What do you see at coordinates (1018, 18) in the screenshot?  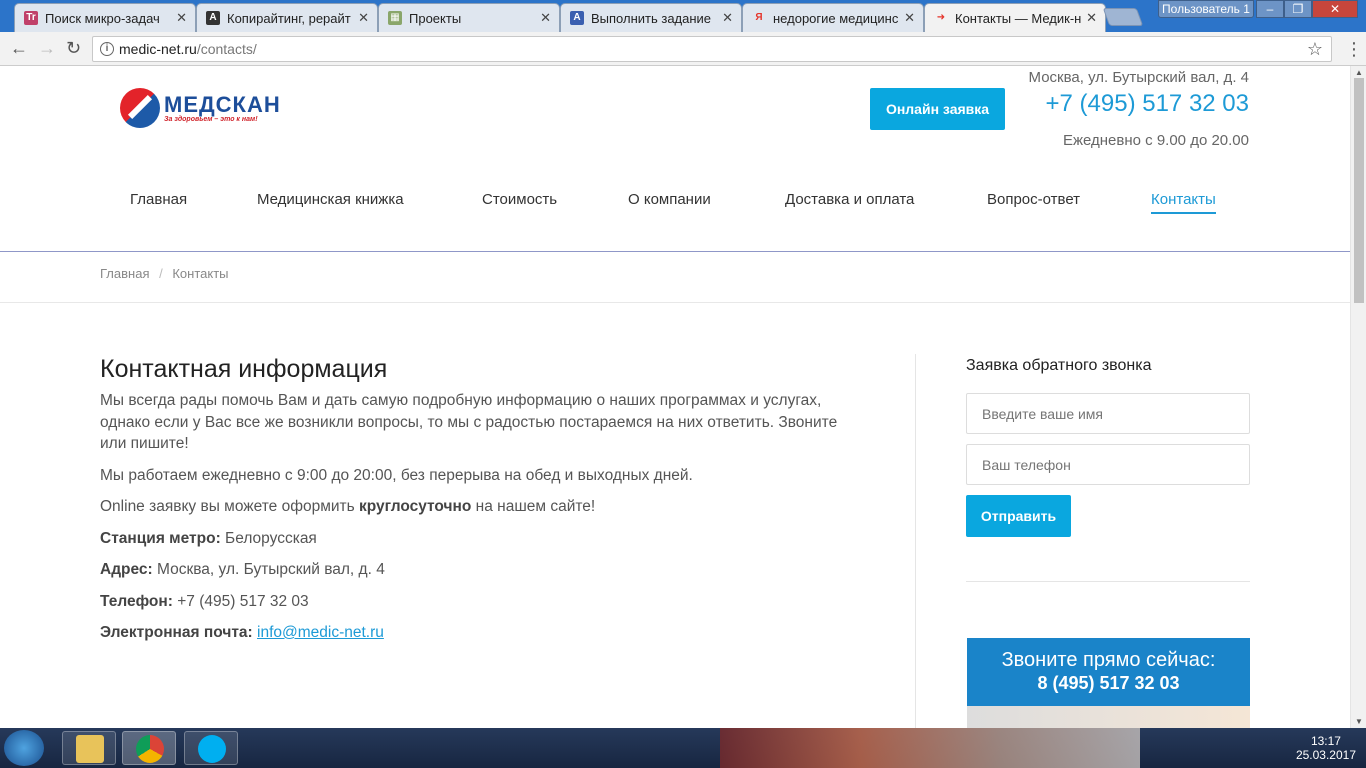 I see `tab-title: Контакты — Медик-н` at bounding box center [1018, 18].